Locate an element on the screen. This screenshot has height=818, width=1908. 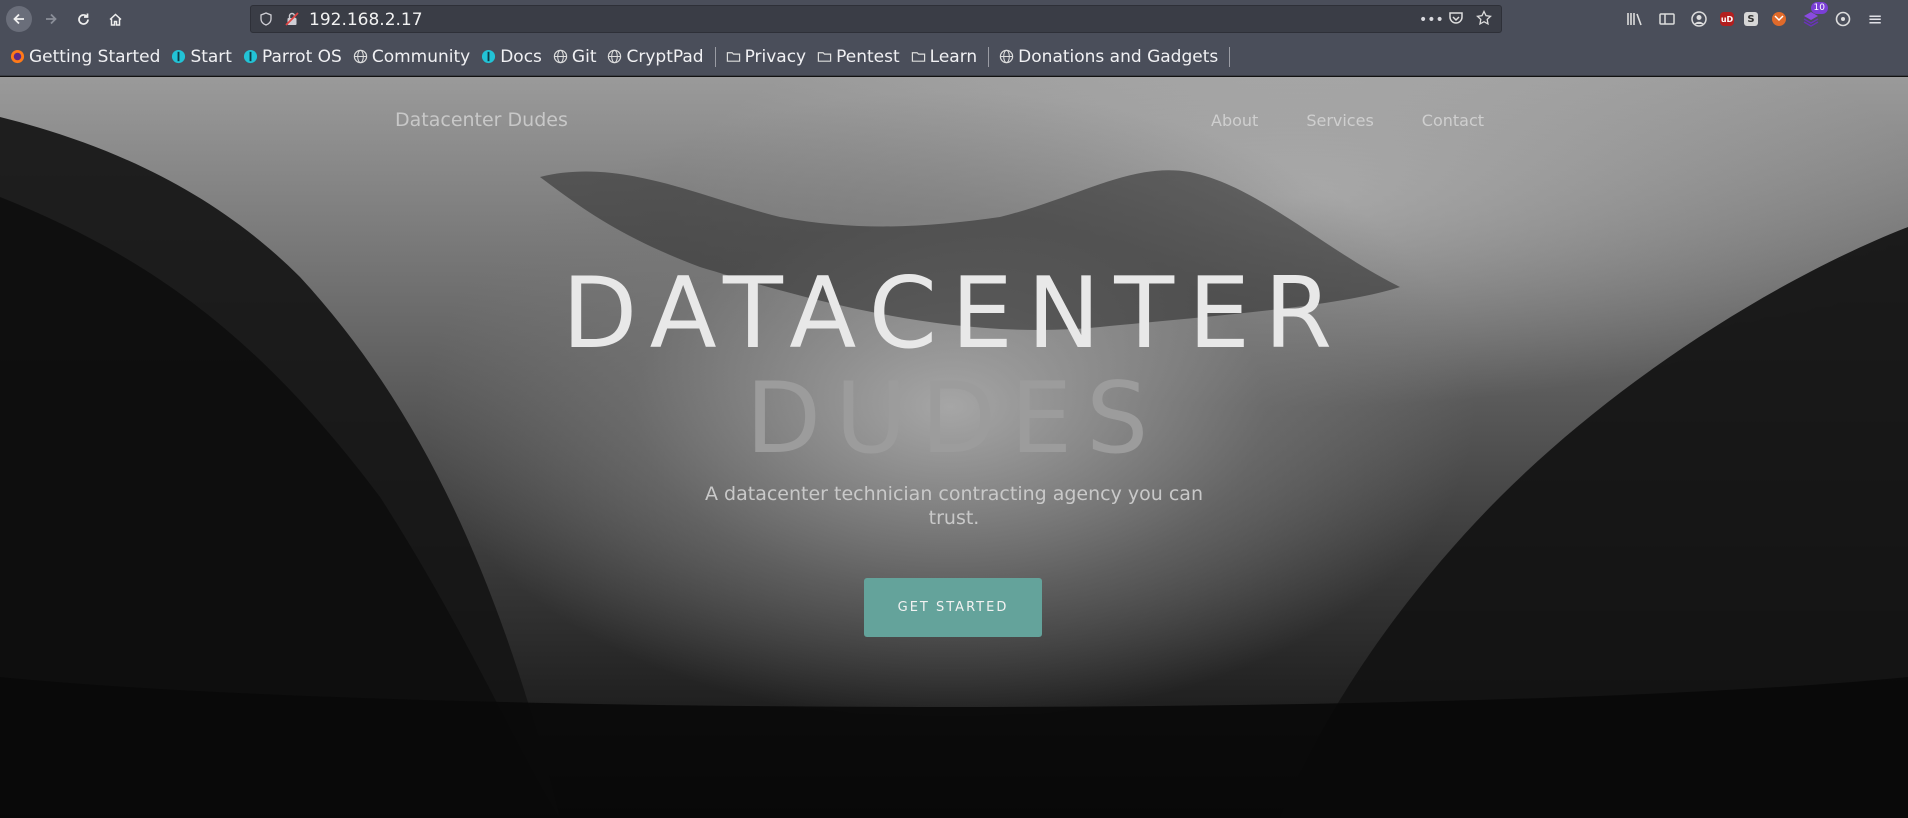
url-actions: ••• is located at coordinates (1456, 19).